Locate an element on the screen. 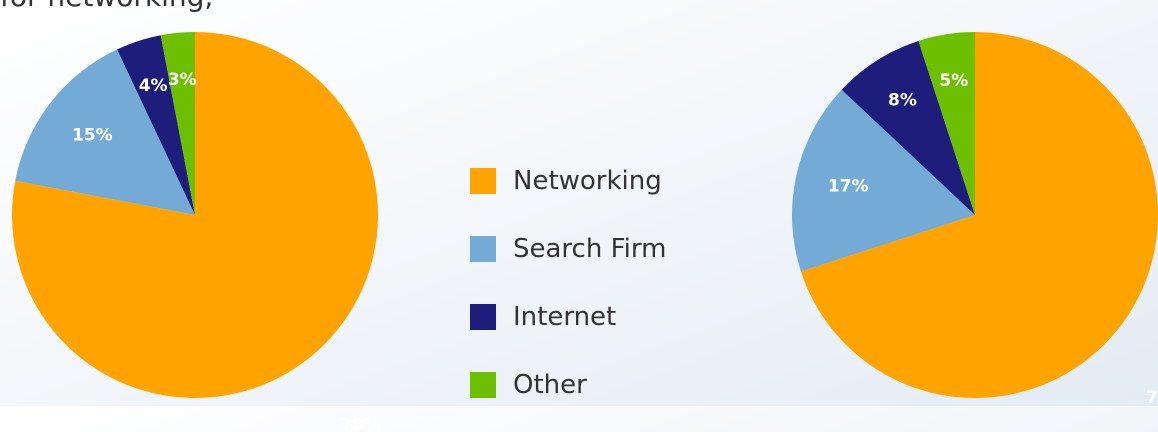 The height and width of the screenshot is (432, 1158). legend-label-other: Other is located at coordinates (550, 384).